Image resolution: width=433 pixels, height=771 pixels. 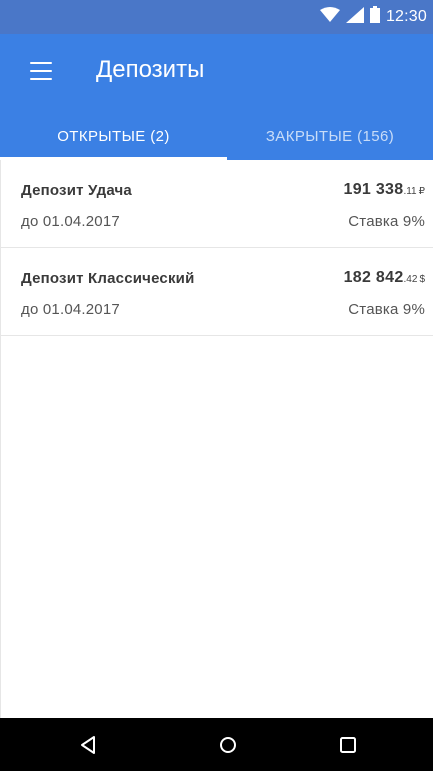 I want to click on status-bar: 12:30, so click(x=216, y=17).